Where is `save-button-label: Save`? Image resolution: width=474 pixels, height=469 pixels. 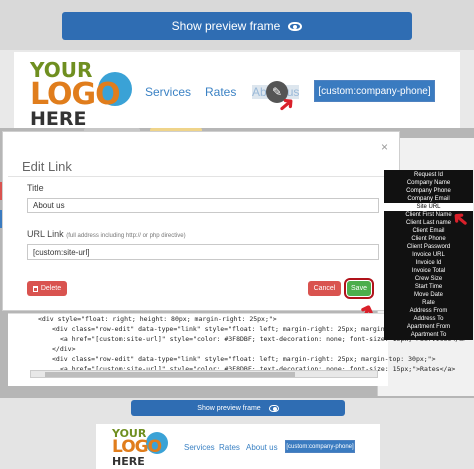
save-button-label: Save is located at coordinates (359, 288).